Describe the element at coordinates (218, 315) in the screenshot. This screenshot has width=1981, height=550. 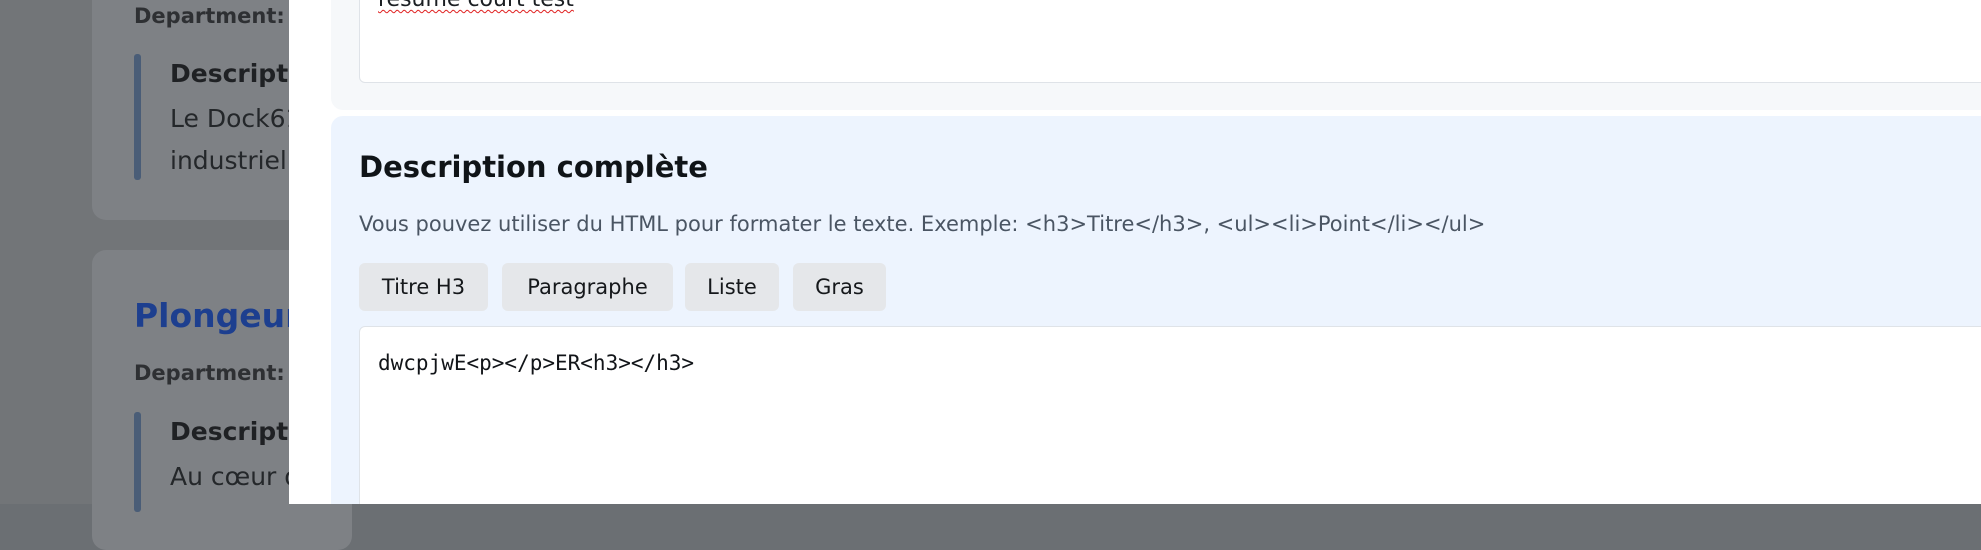
I see `job-title: Plongeur` at that location.